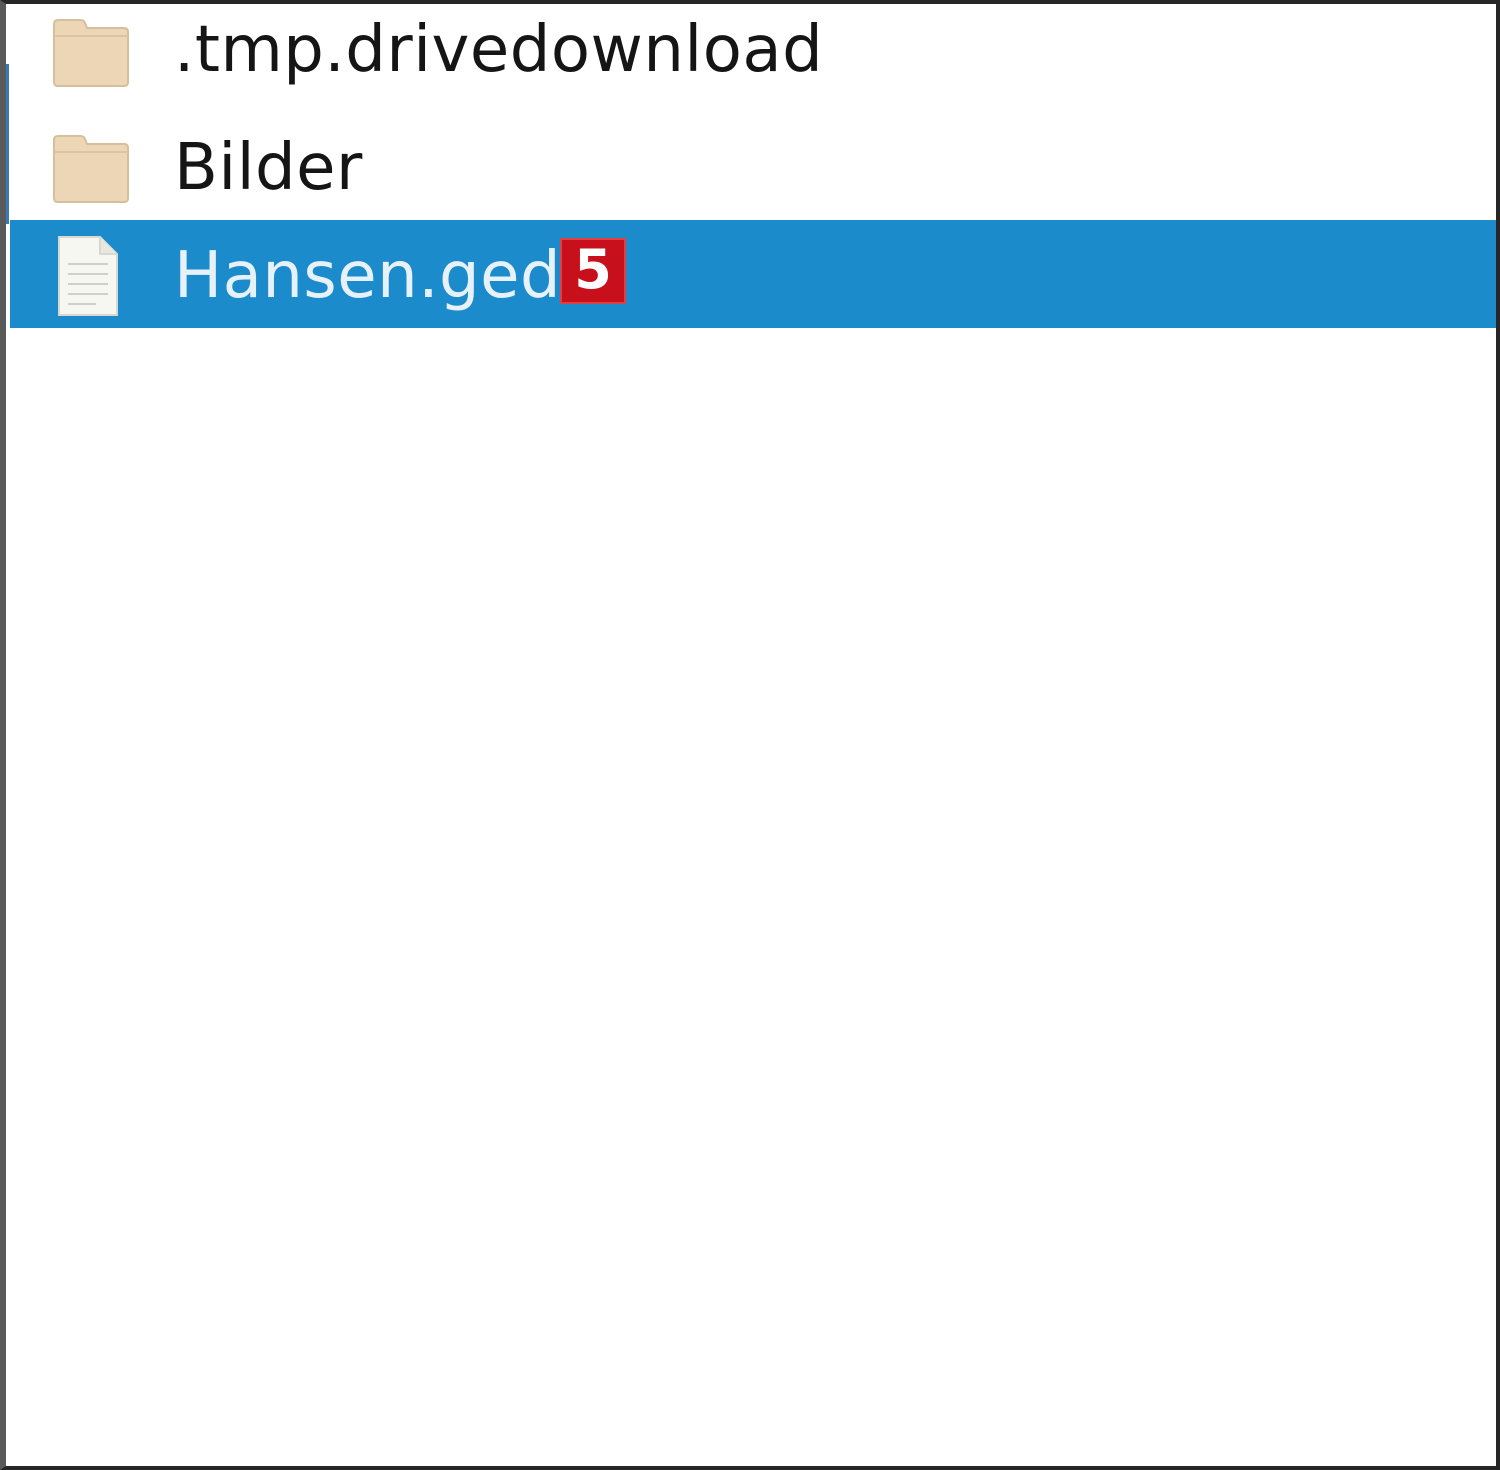 The width and height of the screenshot is (1500, 1470). I want to click on file-name: Hansen.ged, so click(368, 276).